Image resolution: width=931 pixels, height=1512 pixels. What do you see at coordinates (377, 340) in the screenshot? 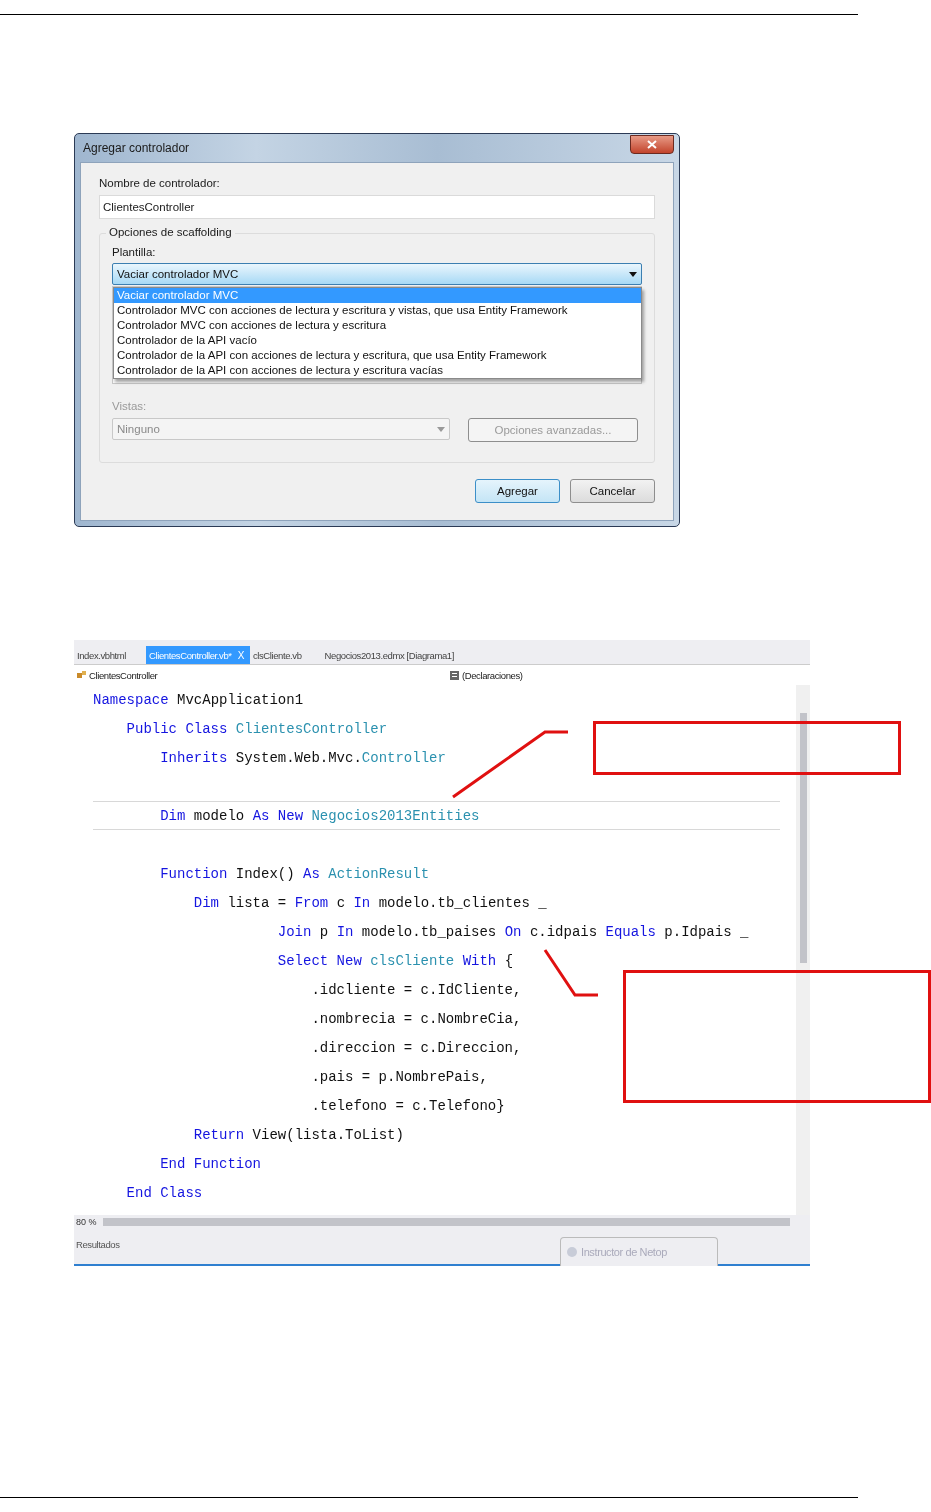
I see `dropdown-option: Controlador de la API vacío` at bounding box center [377, 340].